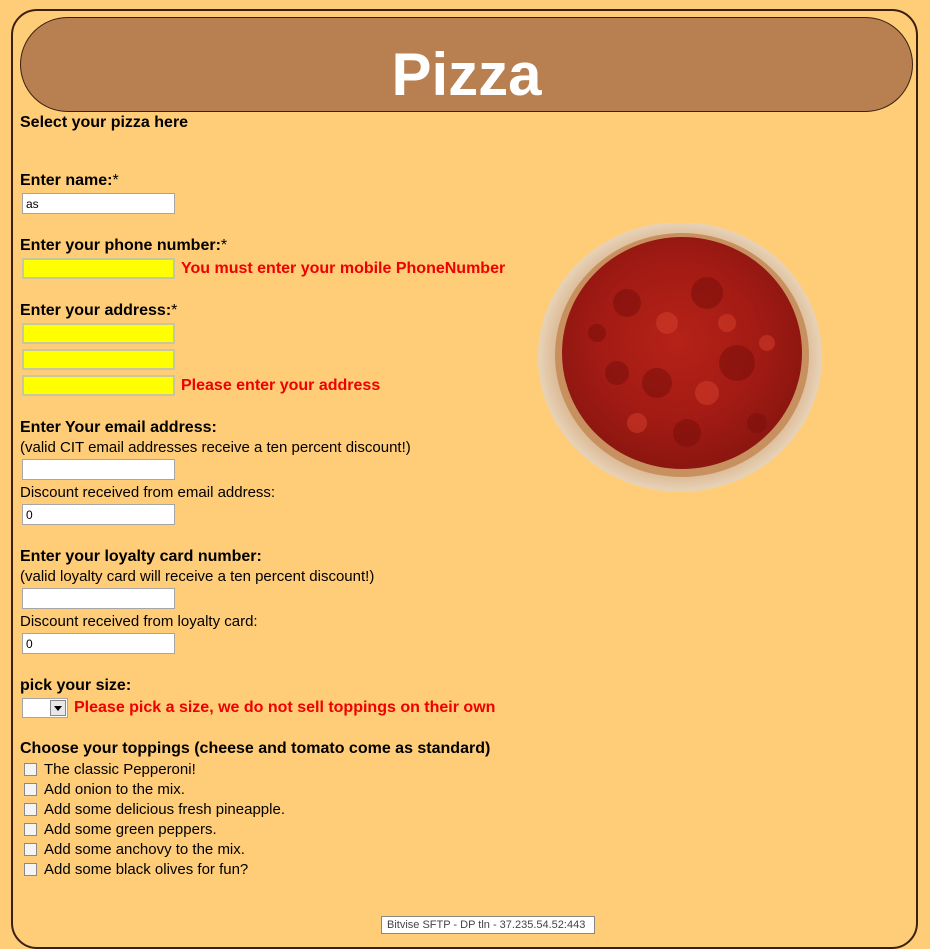 This screenshot has width=930, height=949. Describe the element at coordinates (98, 268) in the screenshot. I see `phone-field` at that location.